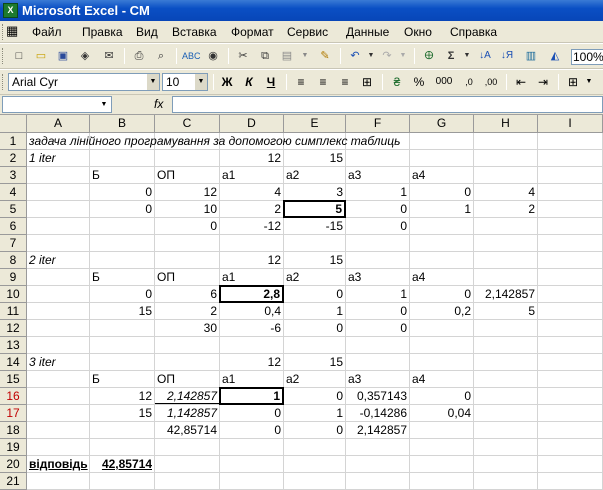 Image resolution: width=603 pixels, height=490 pixels. Describe the element at coordinates (122, 379) in the screenshot. I see `cell-B15: Б` at that location.